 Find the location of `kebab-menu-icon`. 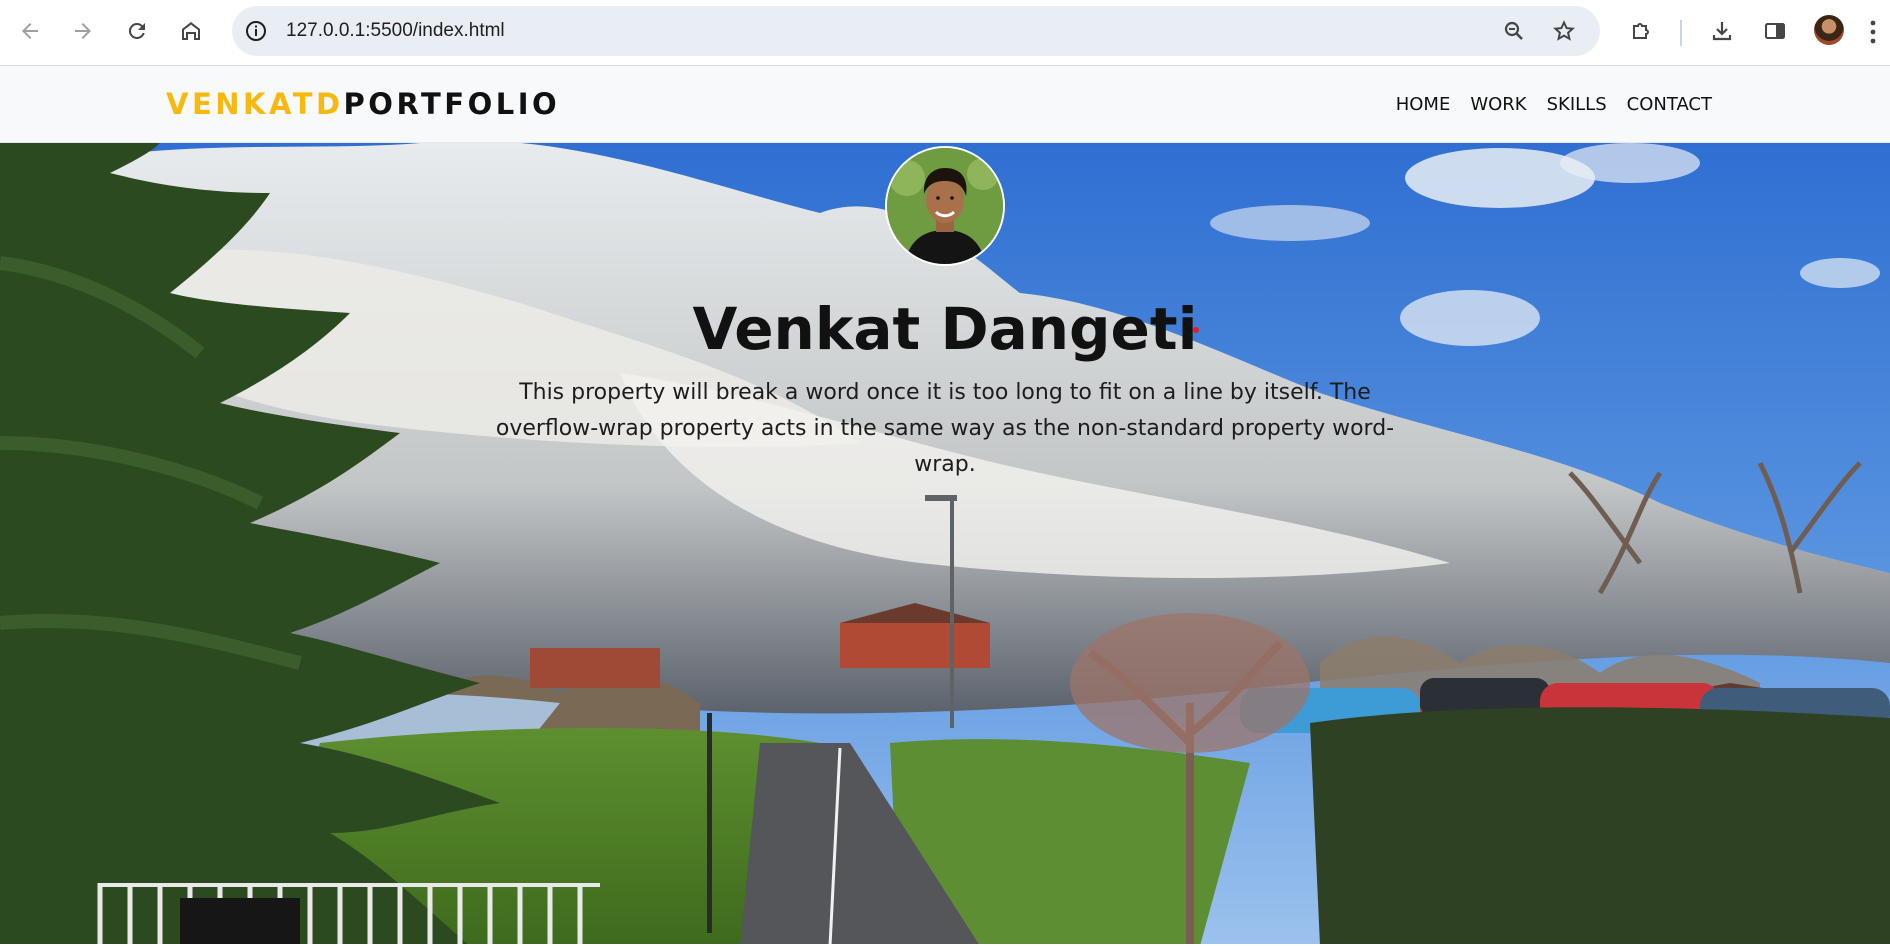

kebab-menu-icon is located at coordinates (1873, 32).